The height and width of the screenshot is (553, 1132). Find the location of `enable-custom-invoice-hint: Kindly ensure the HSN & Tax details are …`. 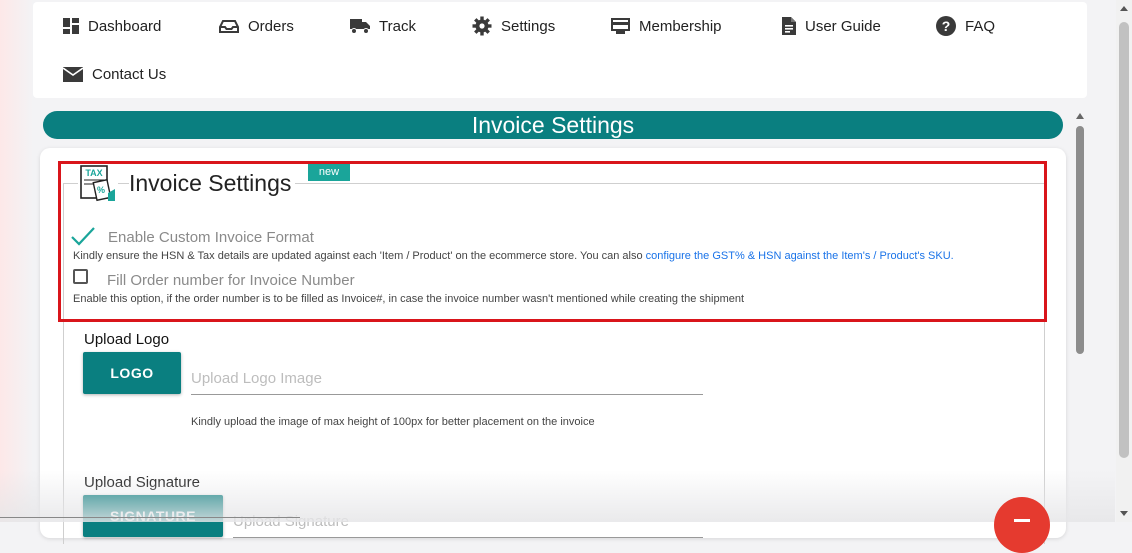

enable-custom-invoice-hint: Kindly ensure the HSN & Tax details are … is located at coordinates (513, 256).